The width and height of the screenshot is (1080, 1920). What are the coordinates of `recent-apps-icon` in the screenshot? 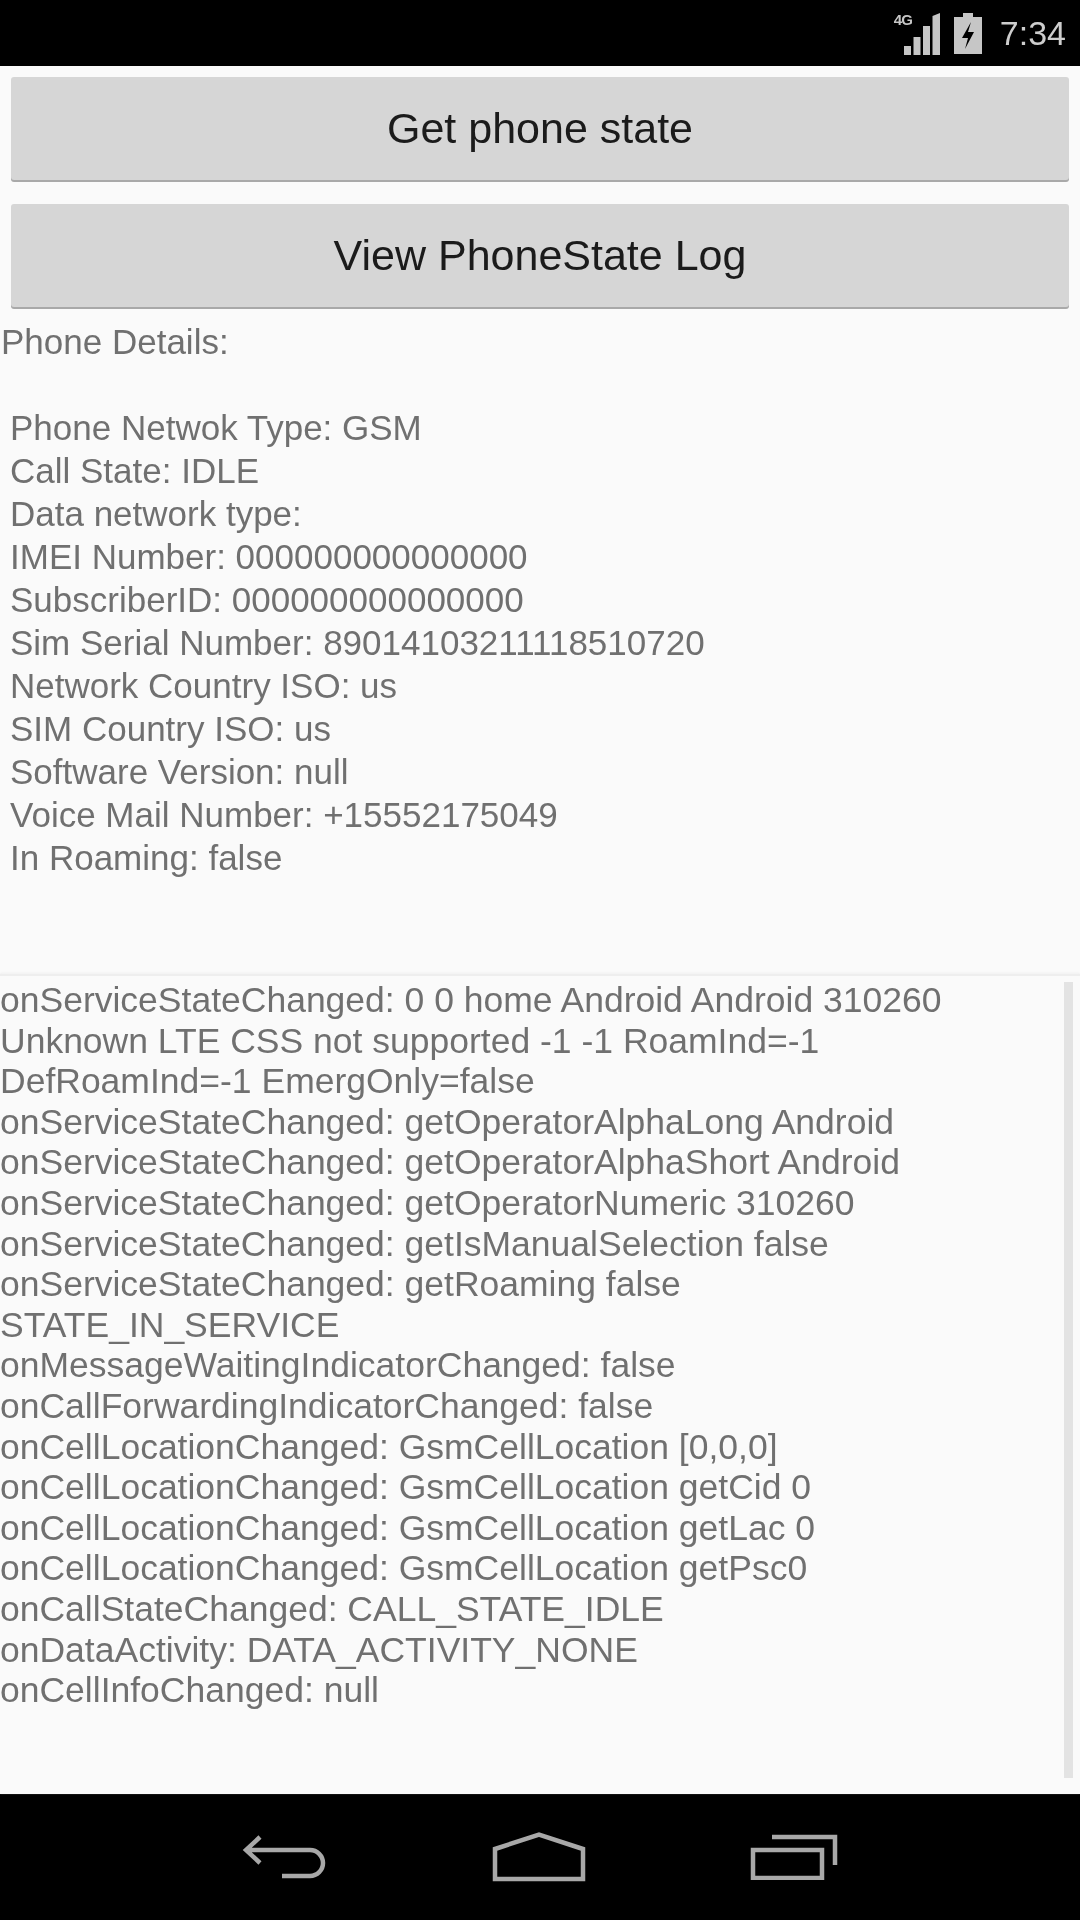 It's located at (794, 1857).